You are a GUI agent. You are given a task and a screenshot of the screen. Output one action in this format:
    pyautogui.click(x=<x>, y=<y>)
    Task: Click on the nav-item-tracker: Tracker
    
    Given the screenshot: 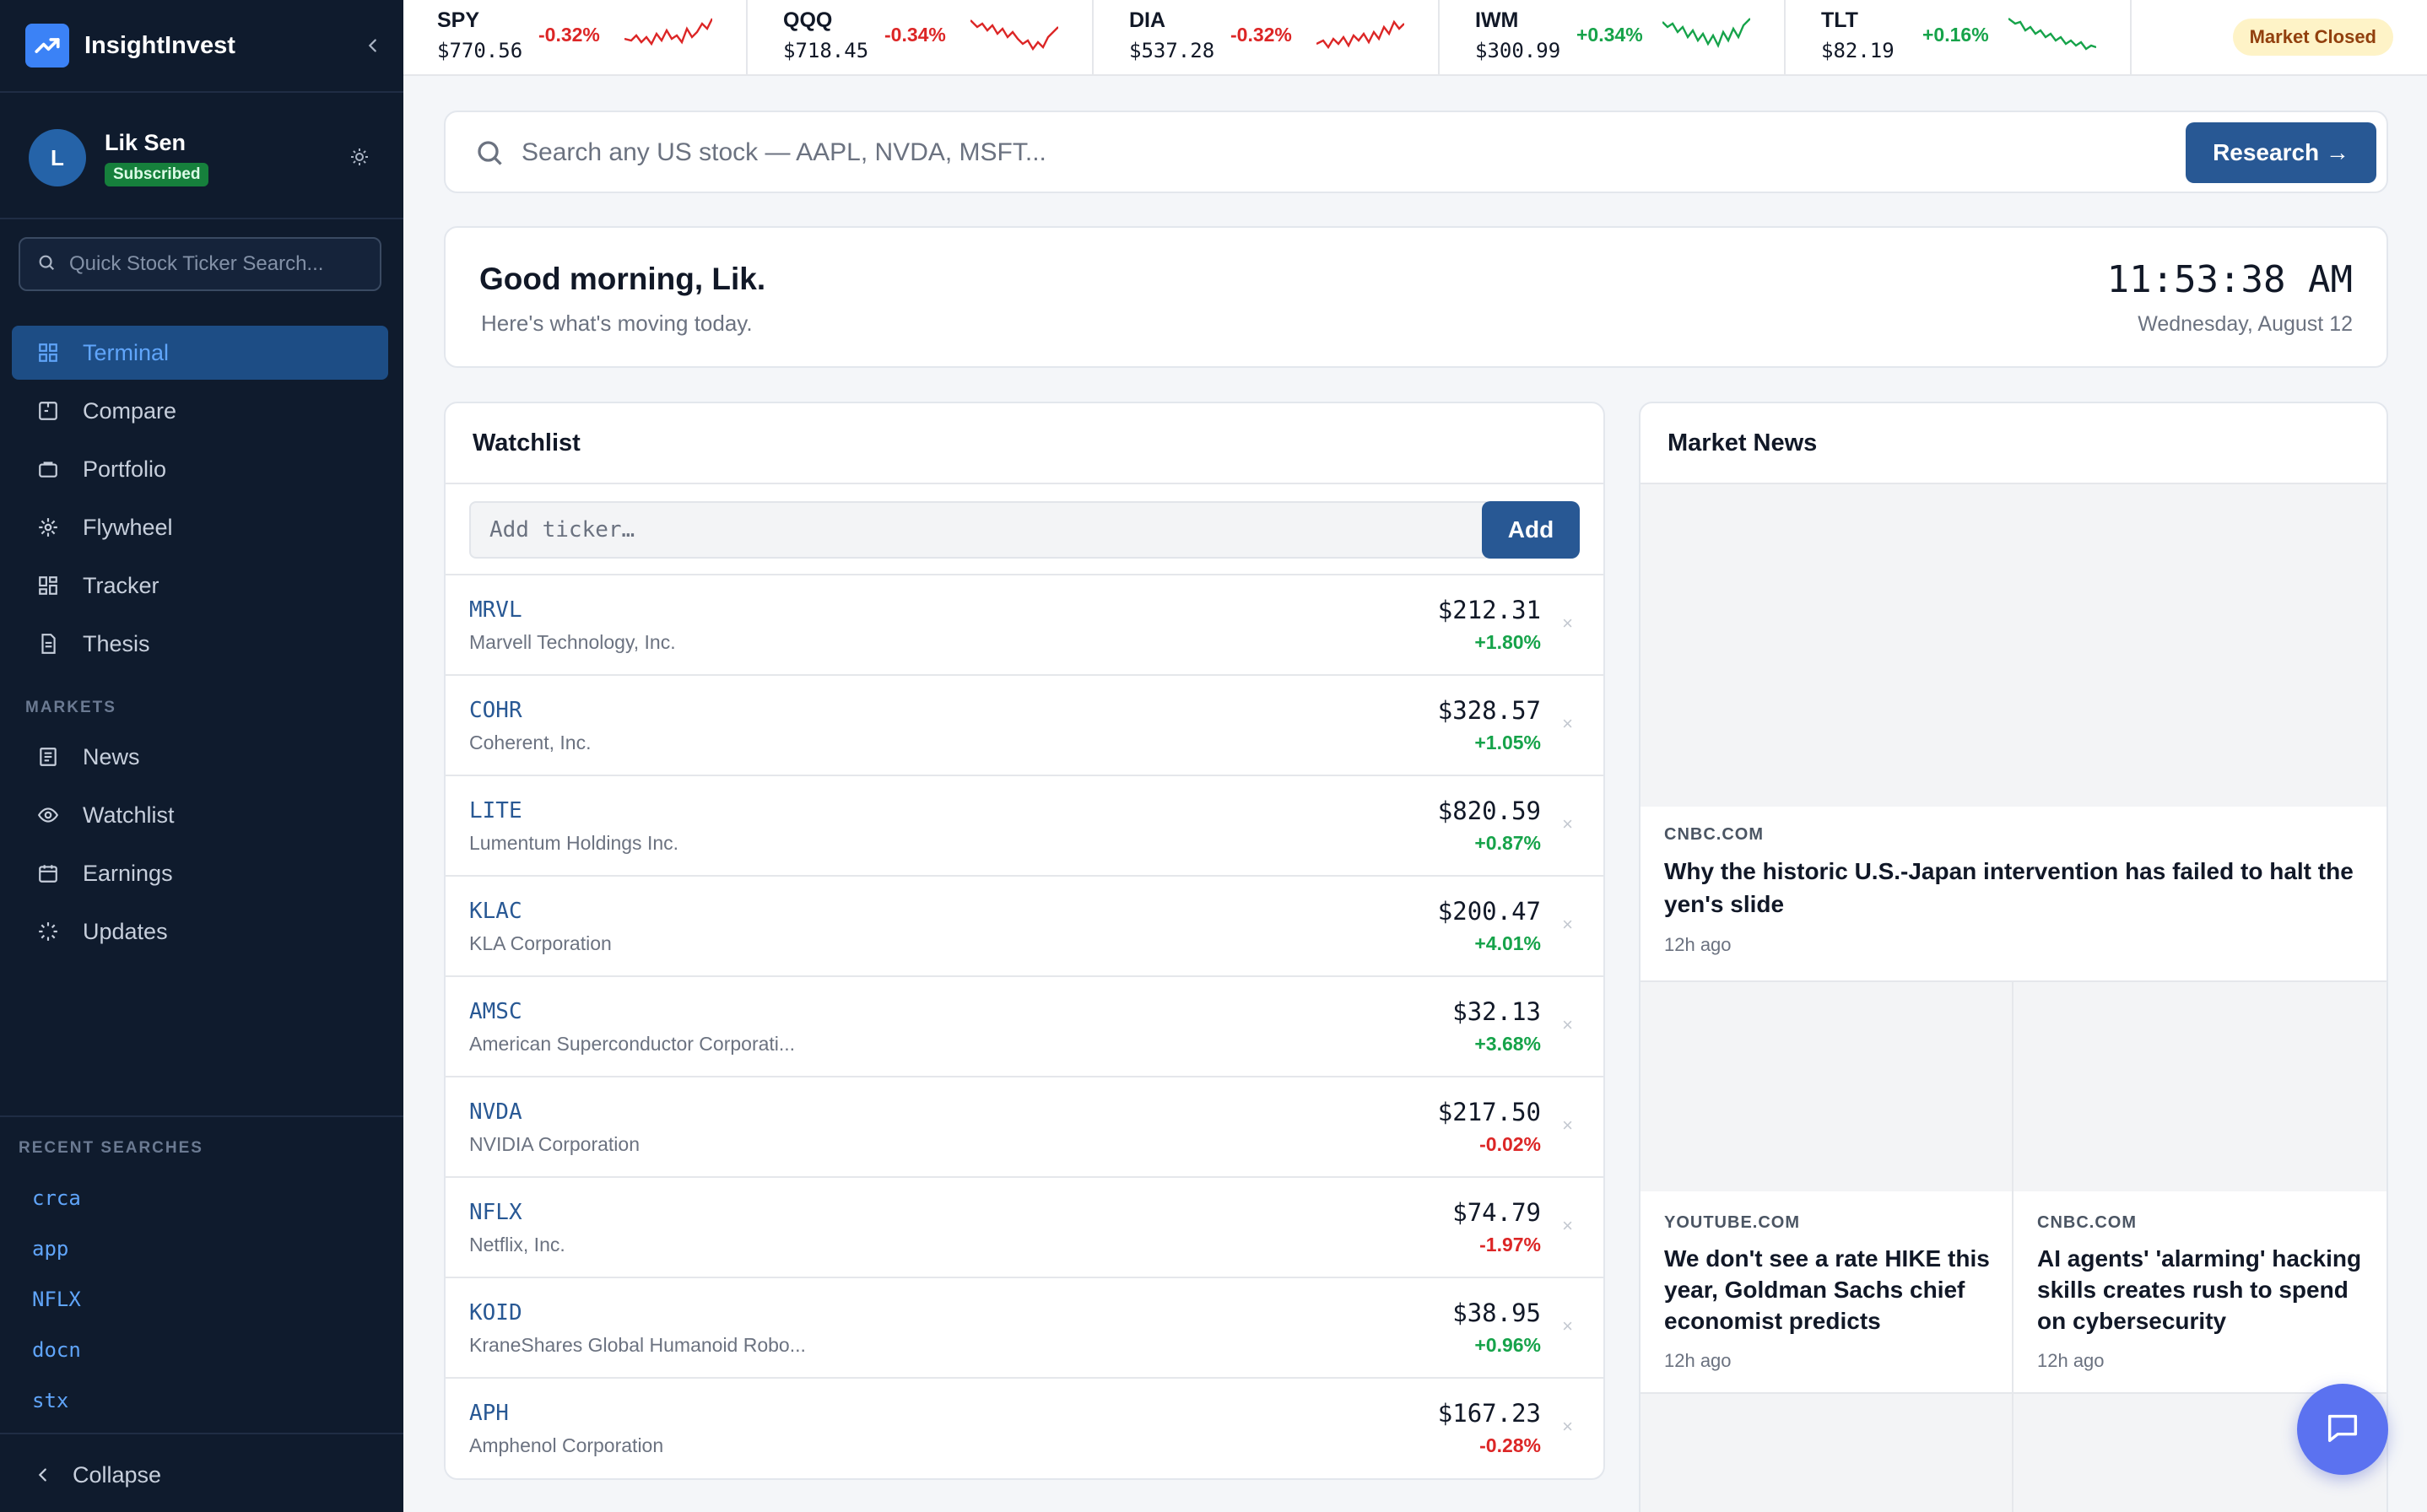 What is the action you would take?
    pyautogui.click(x=200, y=586)
    